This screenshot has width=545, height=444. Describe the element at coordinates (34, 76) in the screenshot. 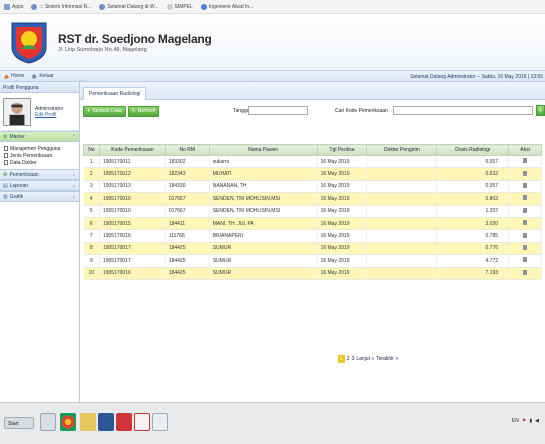

I see `logout-icon` at that location.